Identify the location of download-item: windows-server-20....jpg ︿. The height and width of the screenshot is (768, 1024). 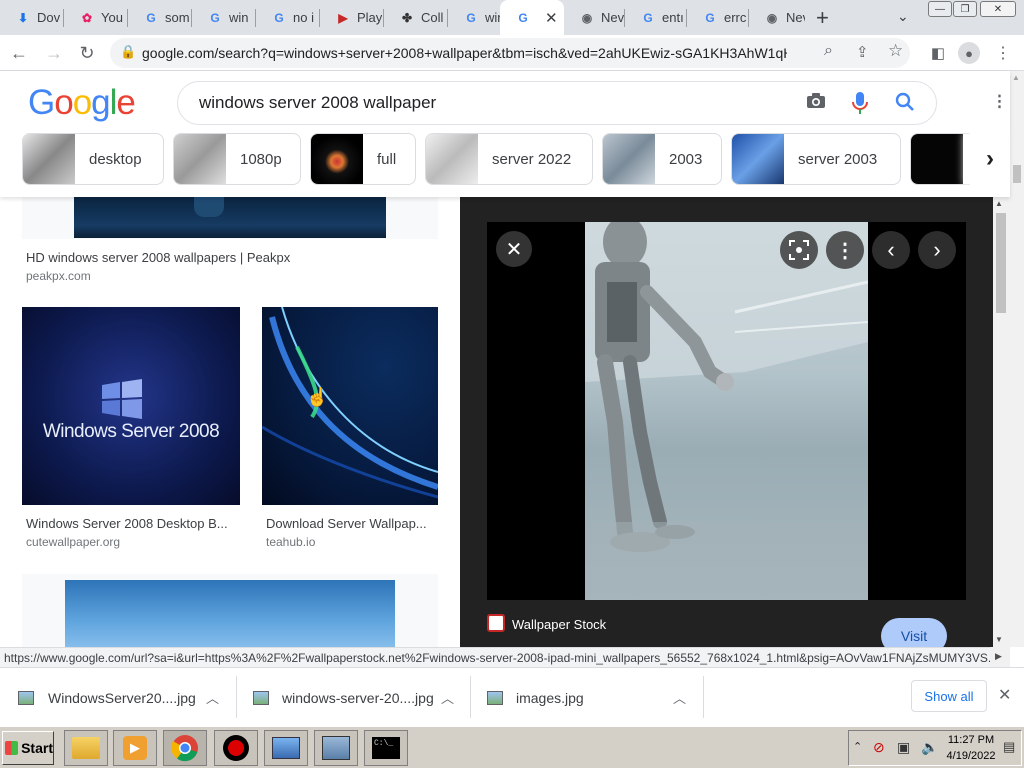
(355, 697).